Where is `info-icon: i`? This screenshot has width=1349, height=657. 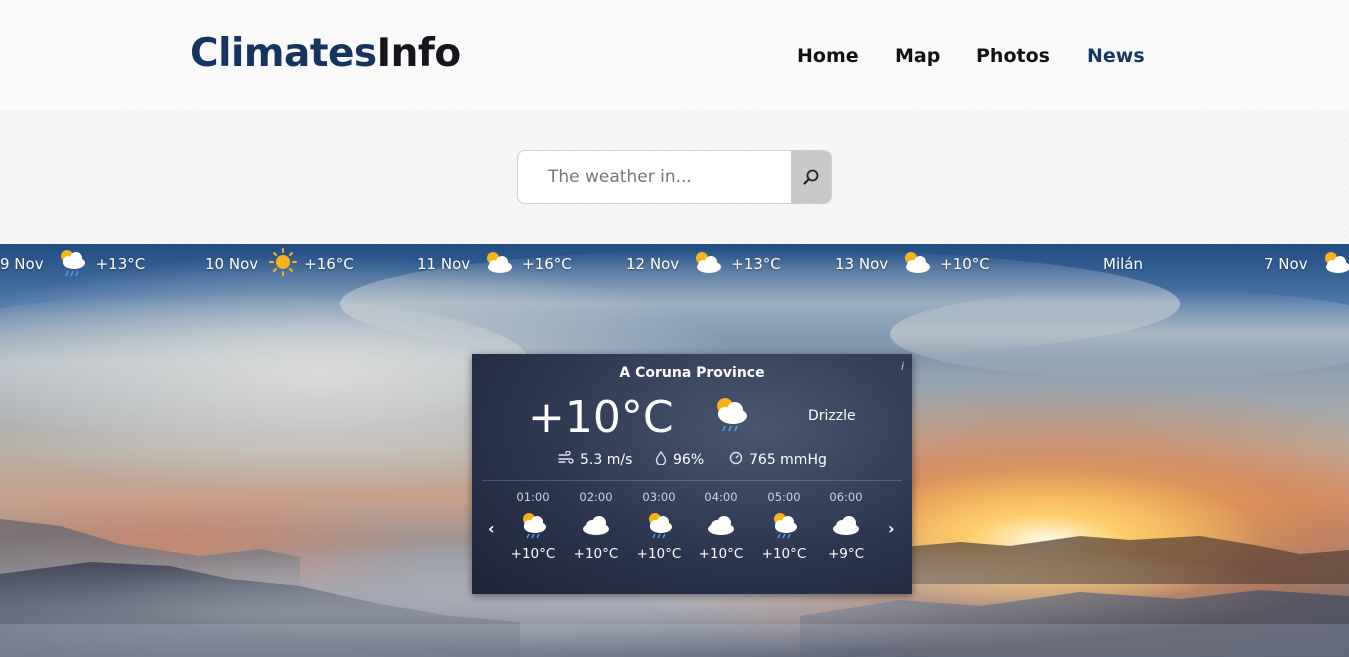 info-icon: i is located at coordinates (902, 366).